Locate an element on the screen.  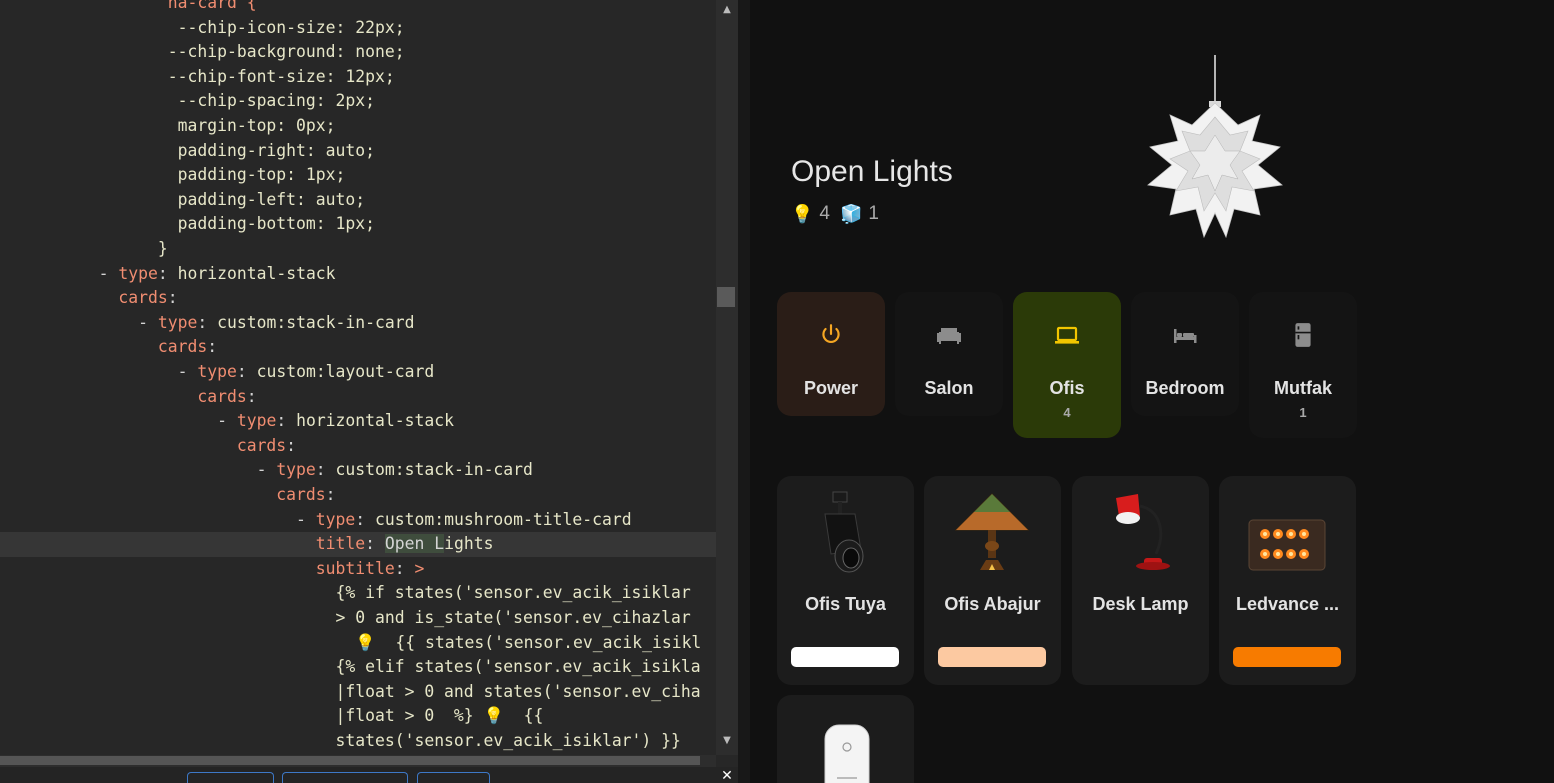
selected-text: Open L is located at coordinates (414, 544).